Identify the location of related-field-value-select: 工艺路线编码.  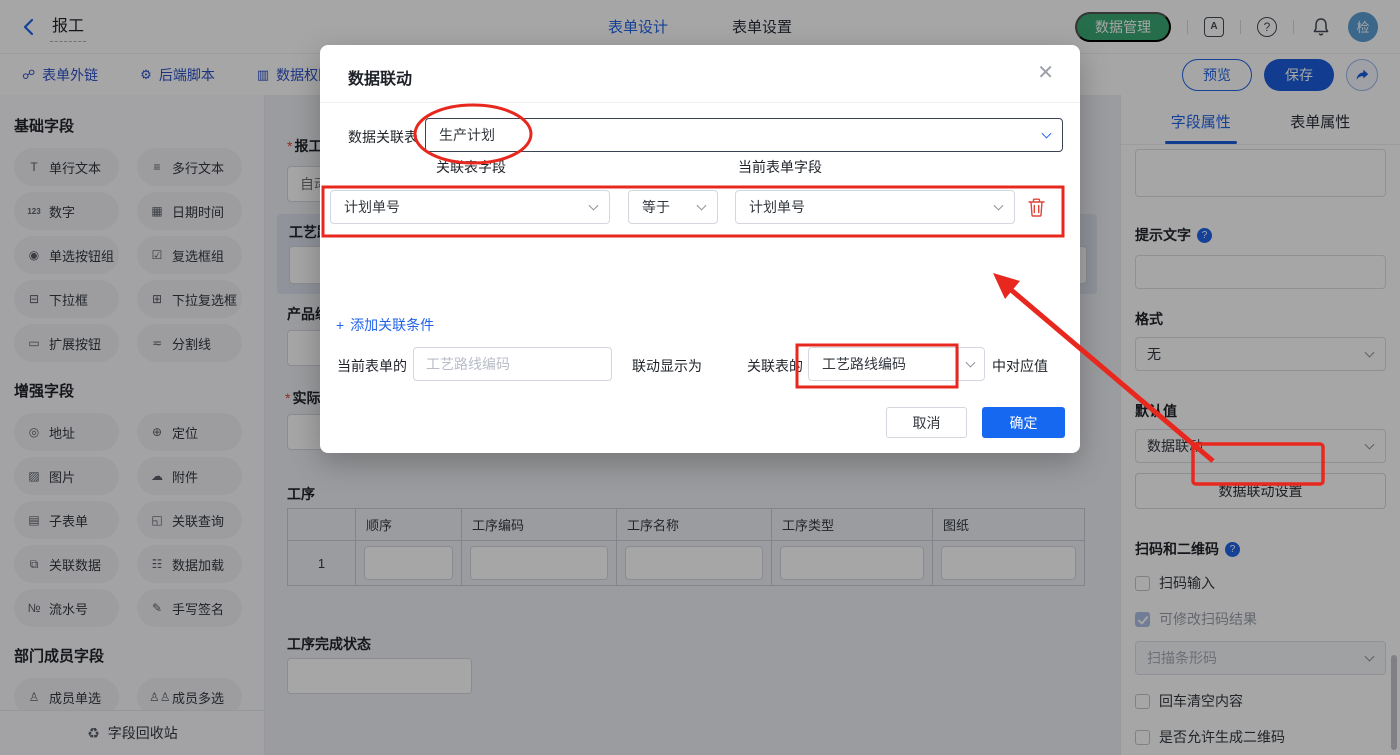
(883, 364).